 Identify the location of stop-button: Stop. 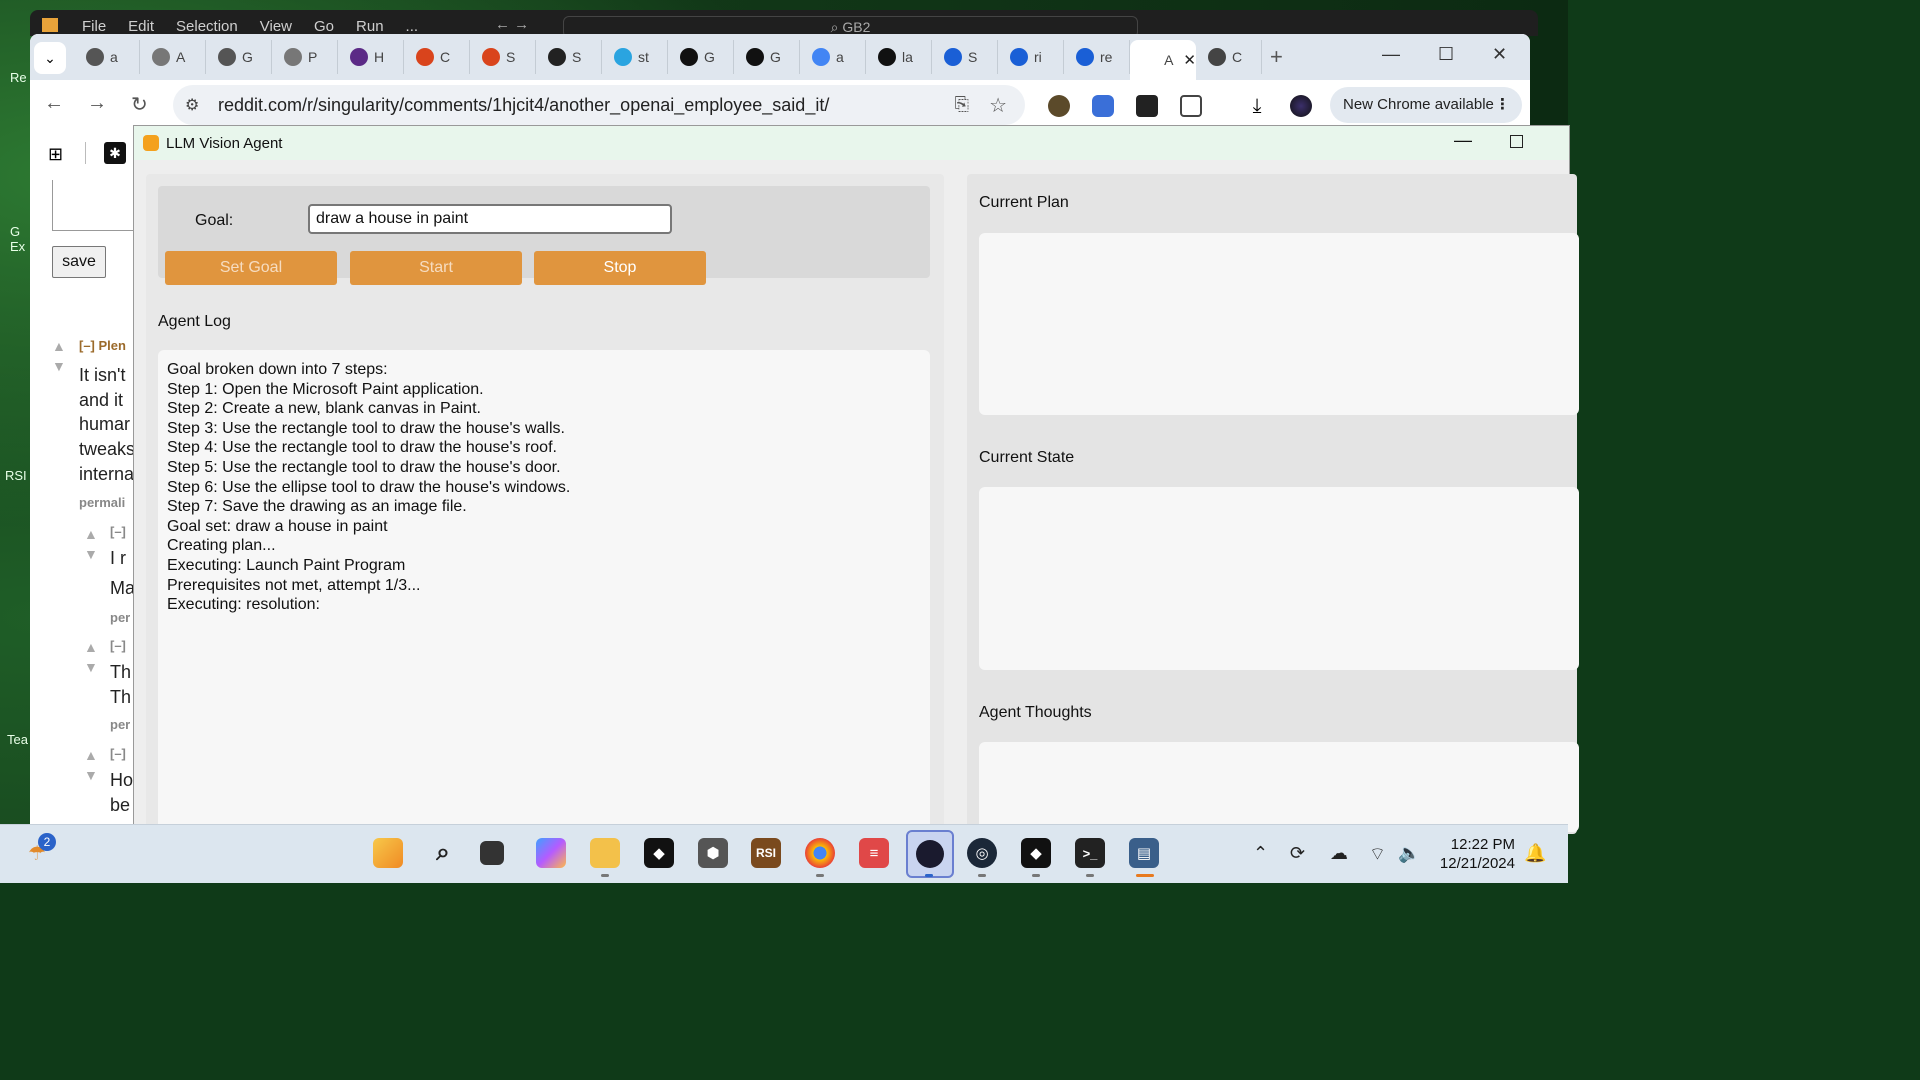
(620, 268).